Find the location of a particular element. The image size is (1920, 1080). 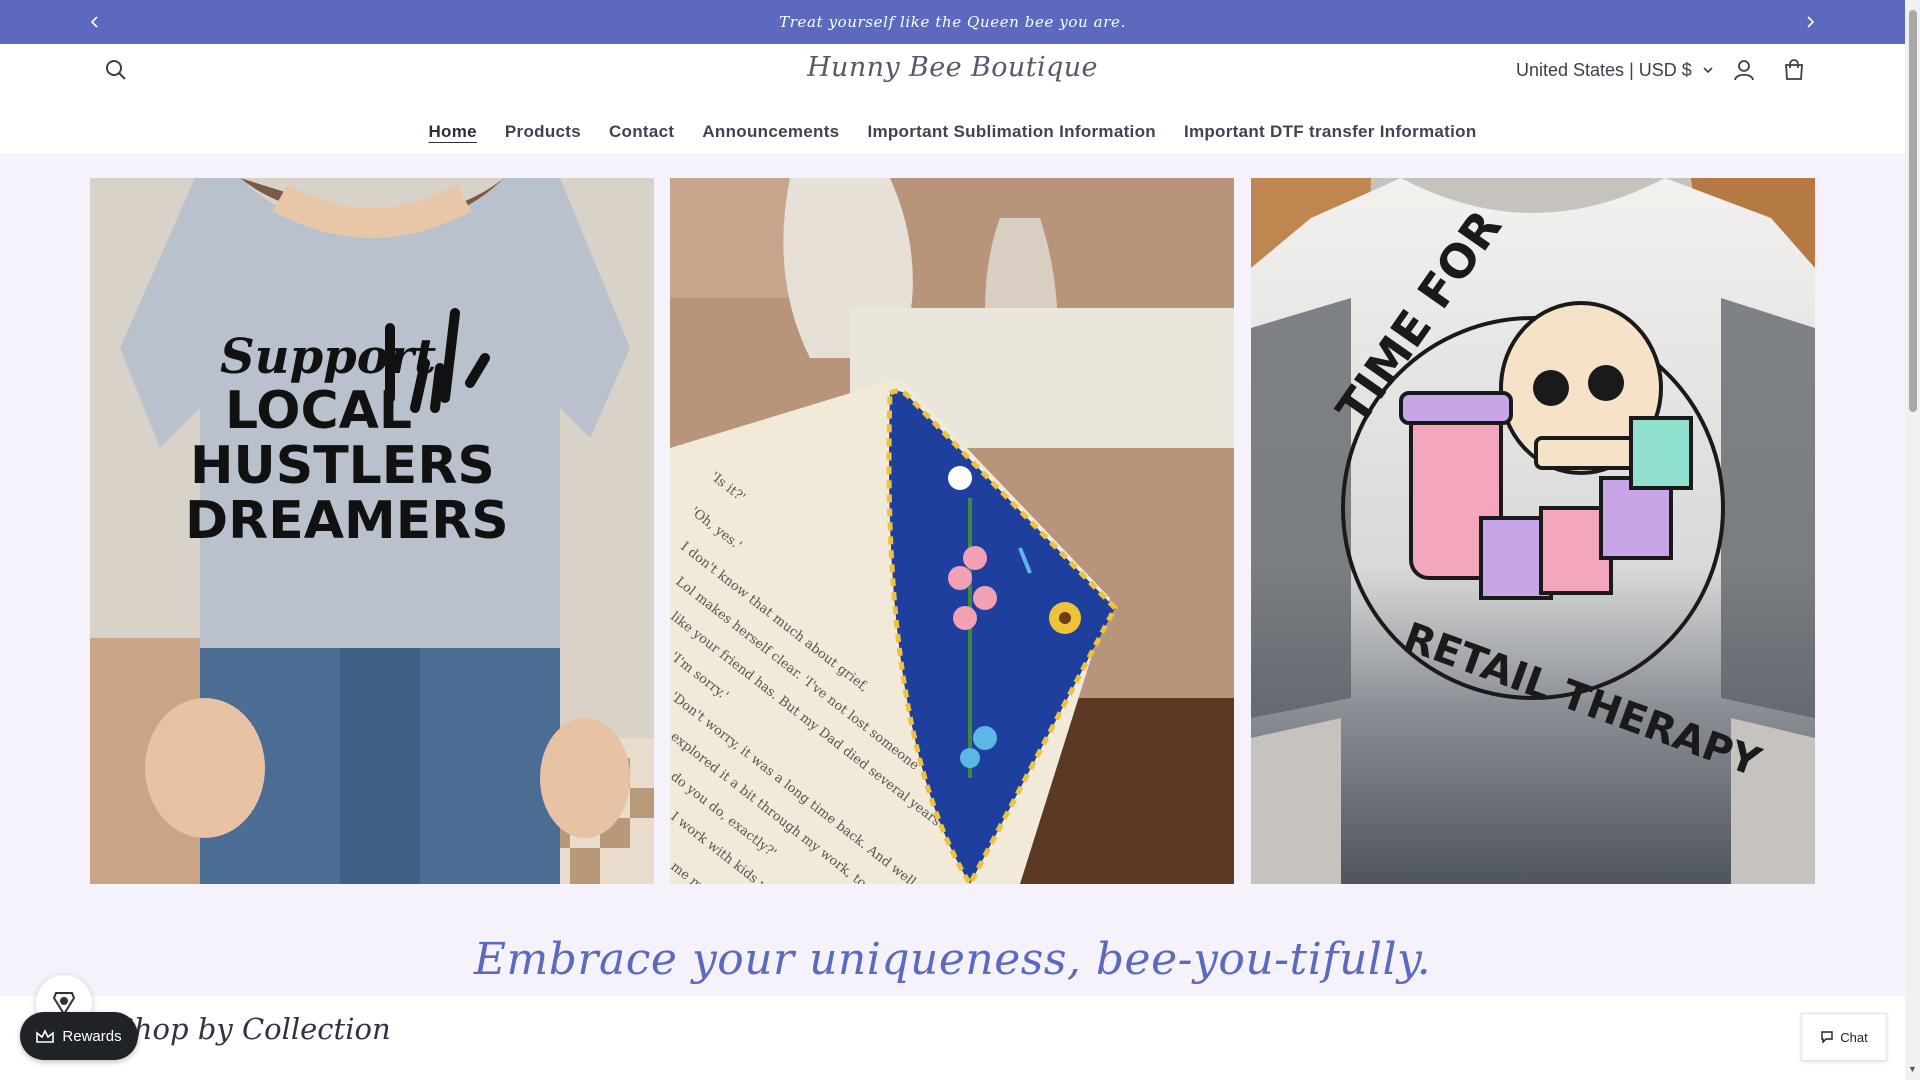

shirt-text-local: LOCAL is located at coordinates (318, 411).